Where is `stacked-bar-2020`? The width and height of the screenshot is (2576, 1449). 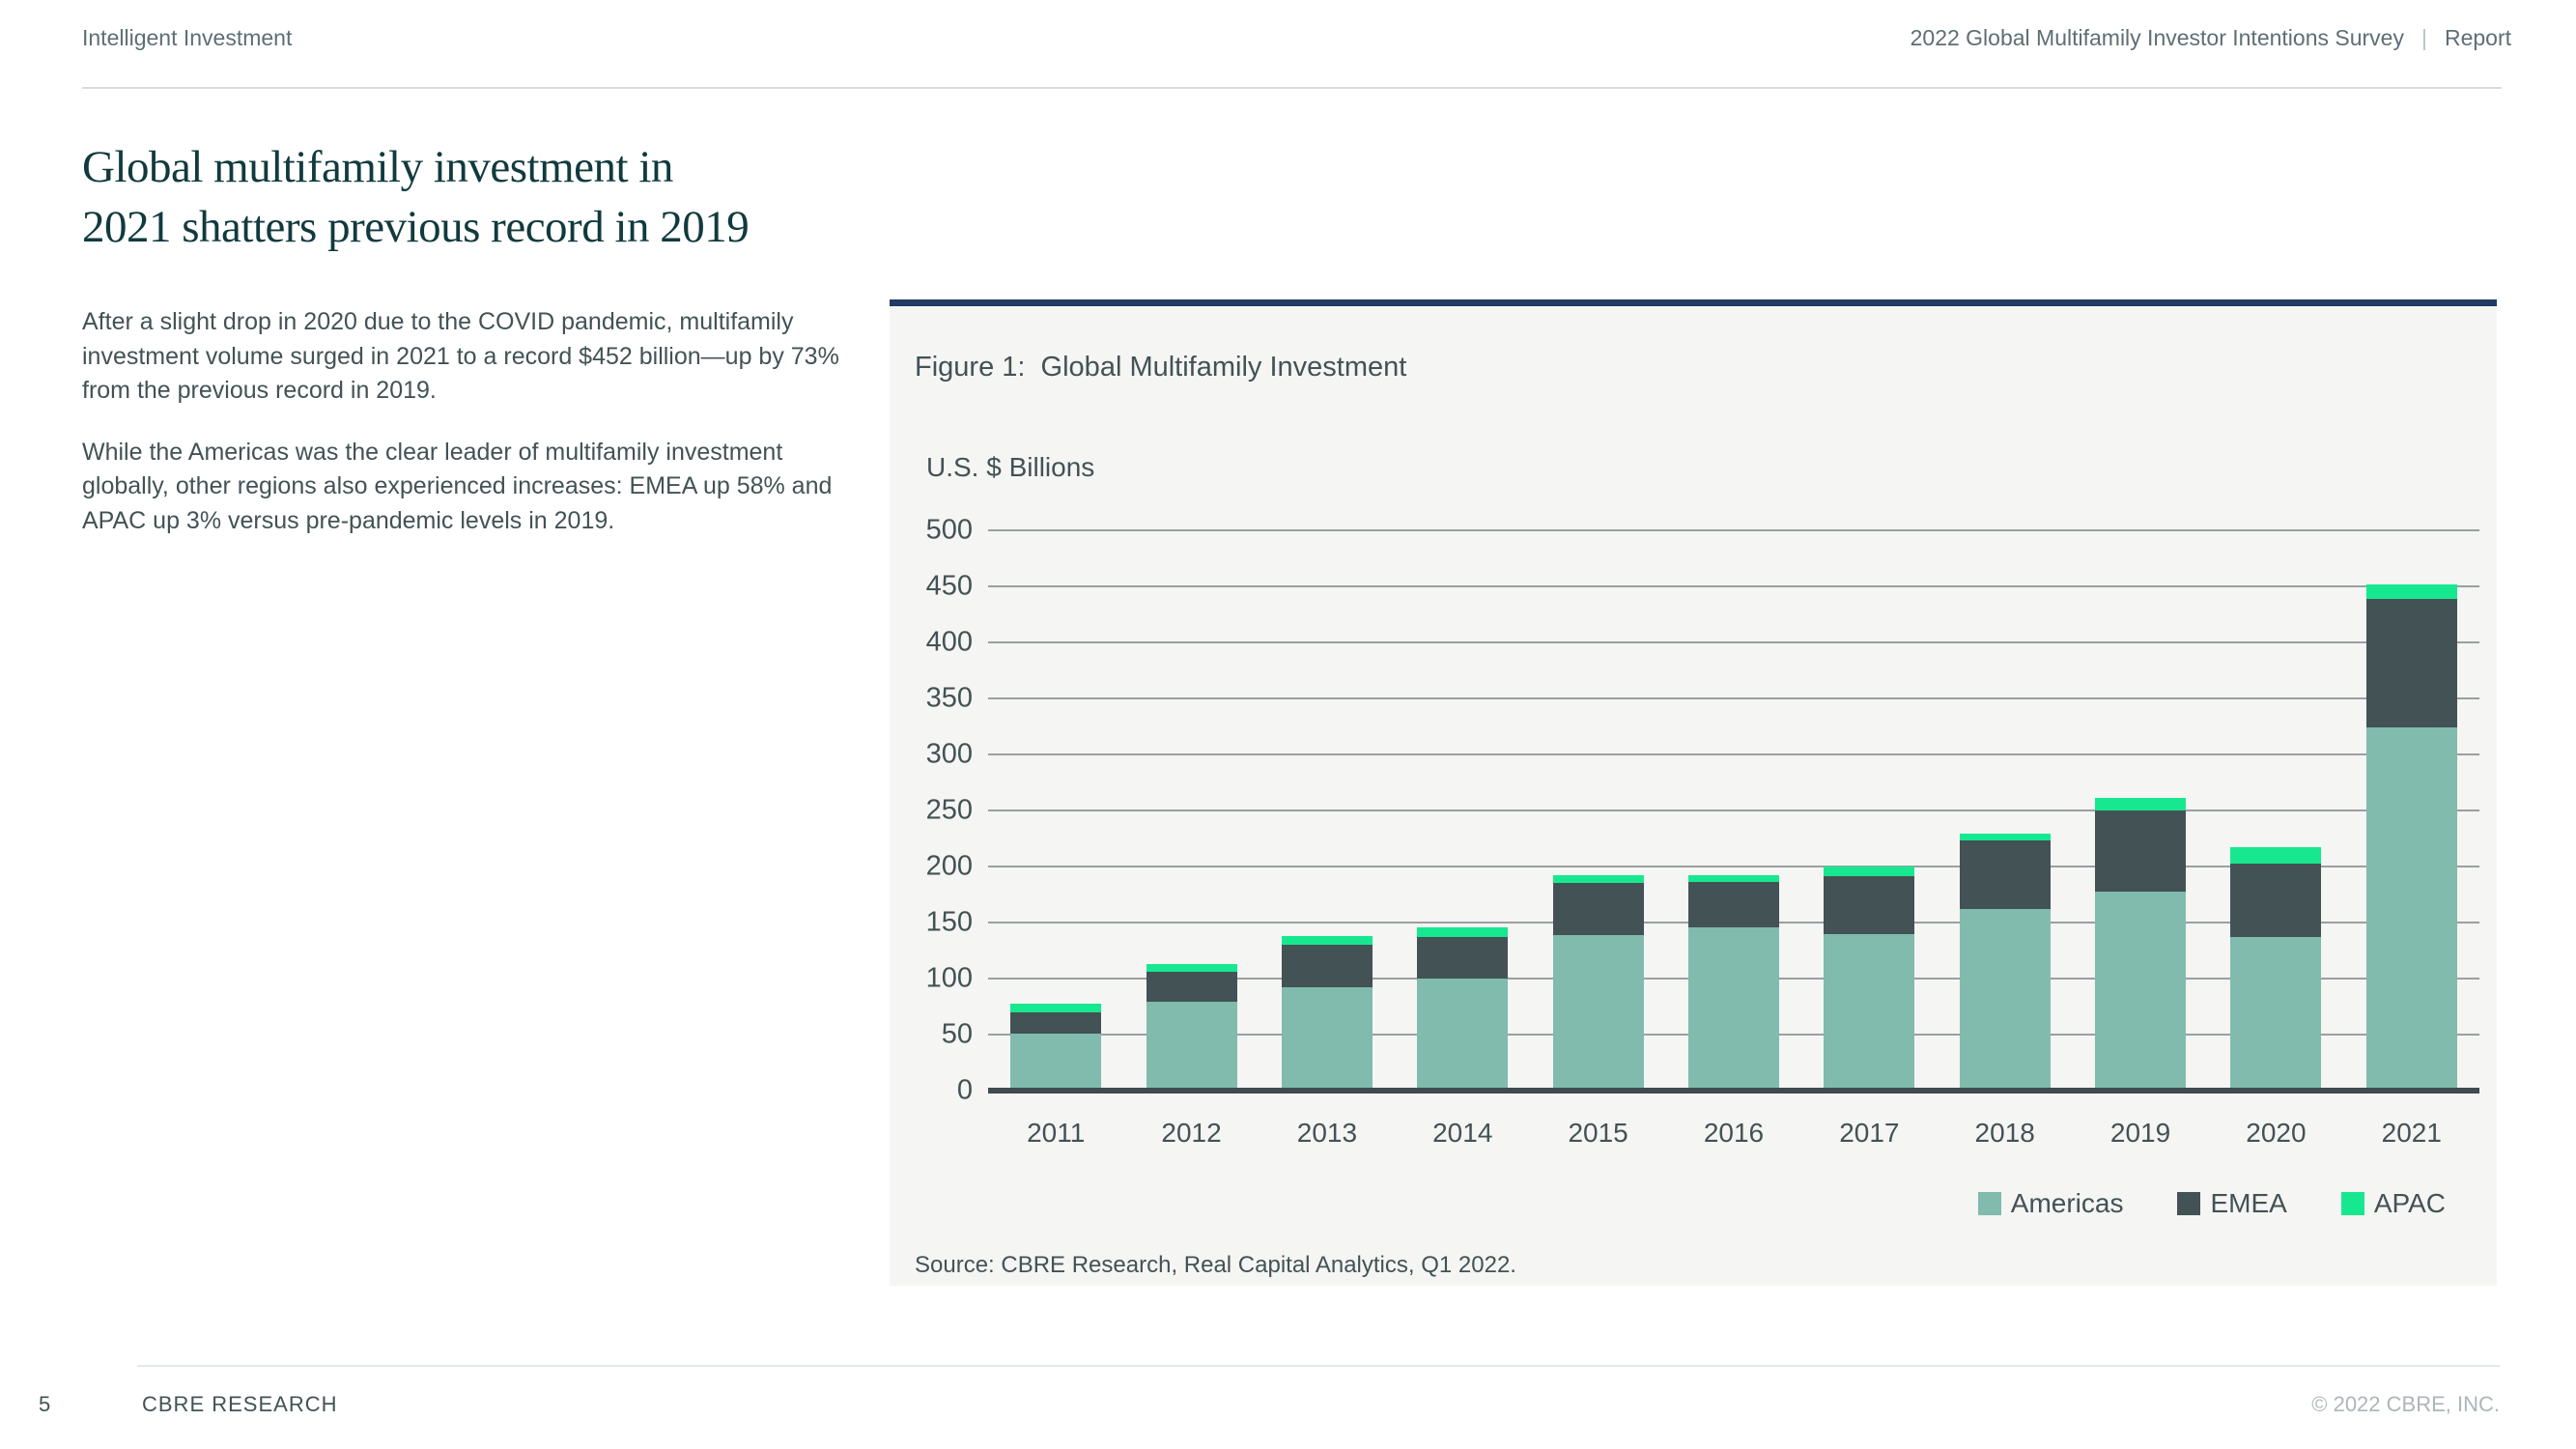
stacked-bar-2020 is located at coordinates (2276, 969).